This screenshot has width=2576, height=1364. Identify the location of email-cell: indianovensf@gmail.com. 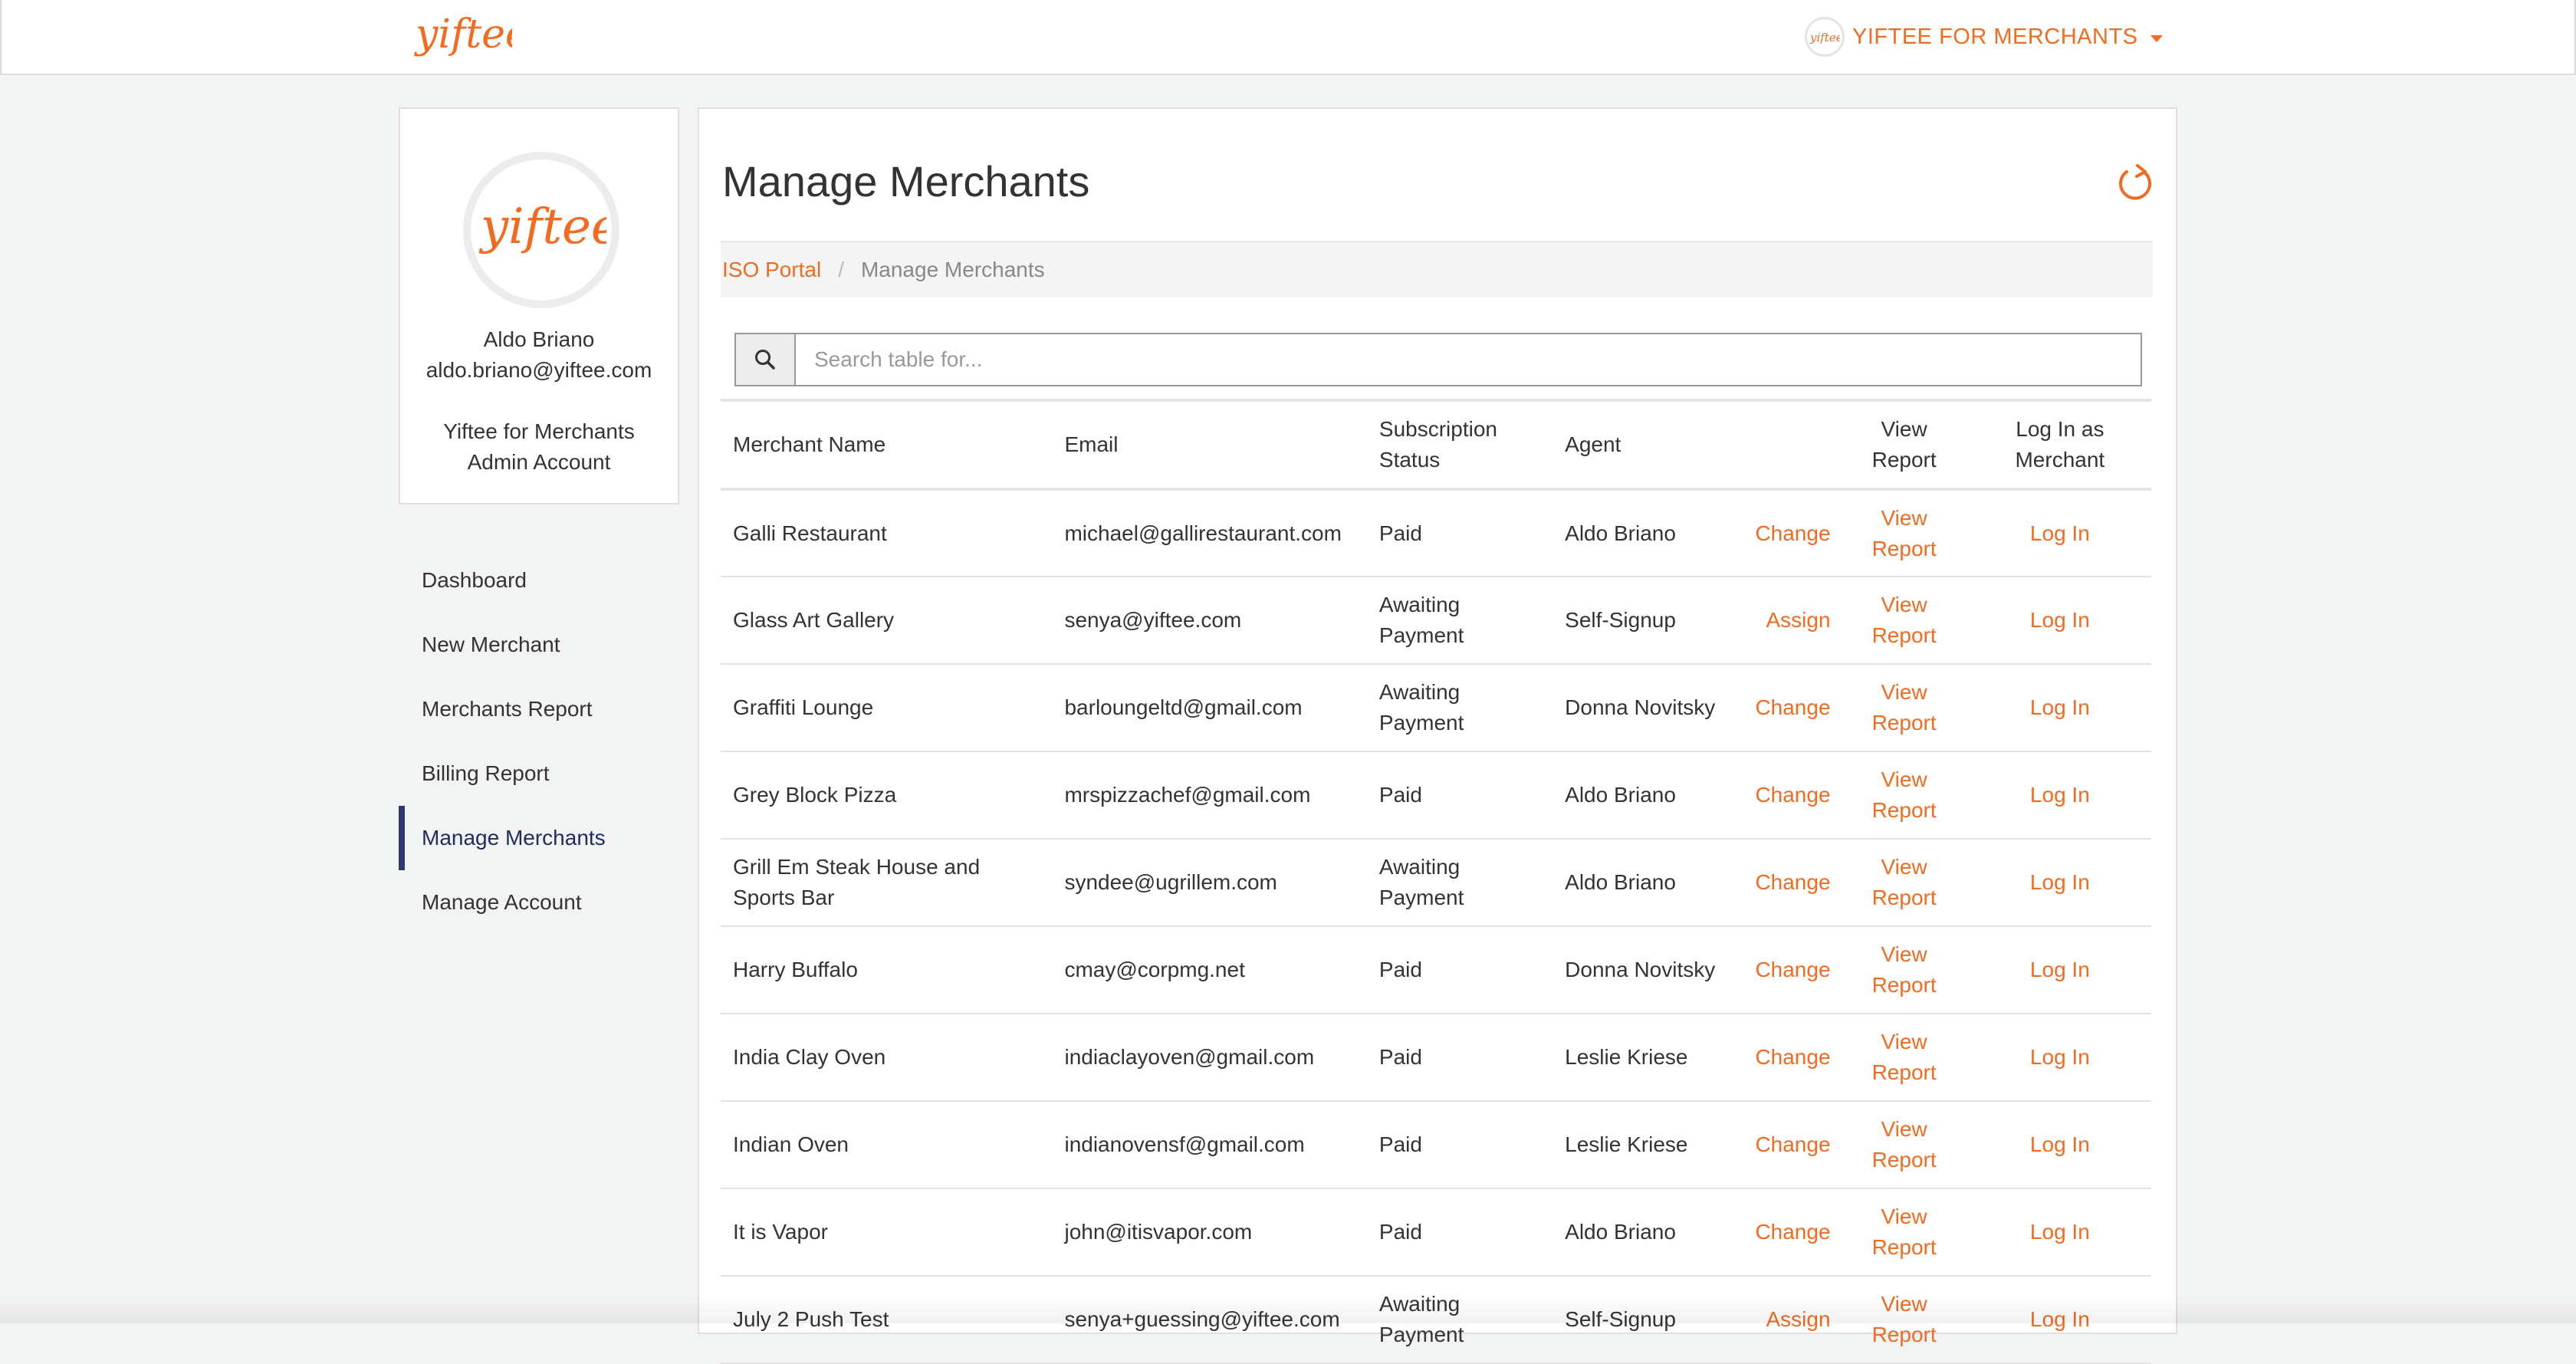
(1184, 1144).